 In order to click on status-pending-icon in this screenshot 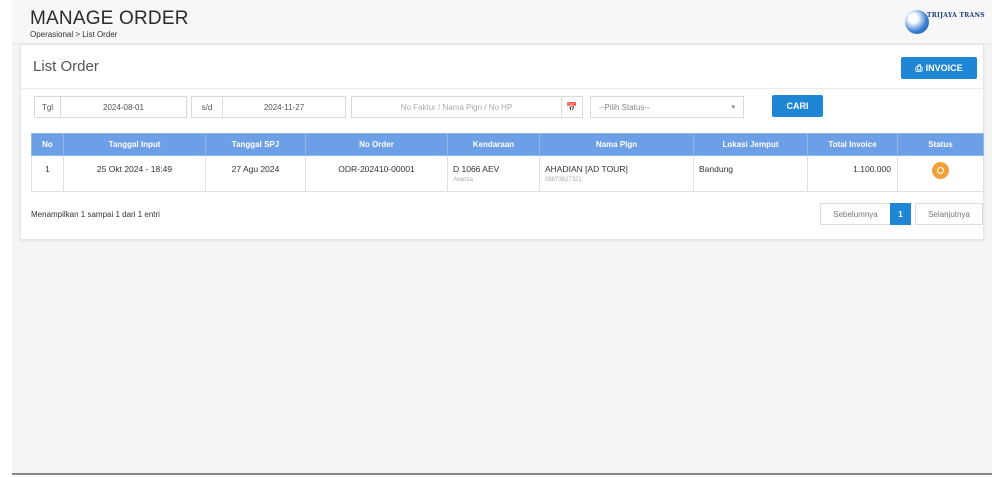, I will do `click(940, 170)`.